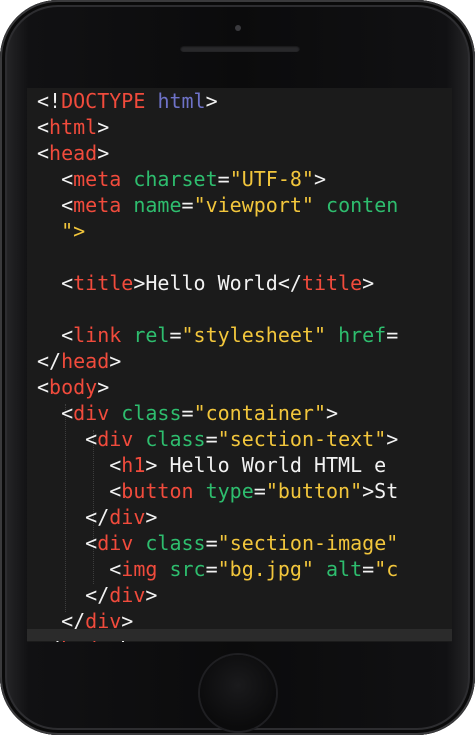  I want to click on attribute-name: href, so click(362, 335).